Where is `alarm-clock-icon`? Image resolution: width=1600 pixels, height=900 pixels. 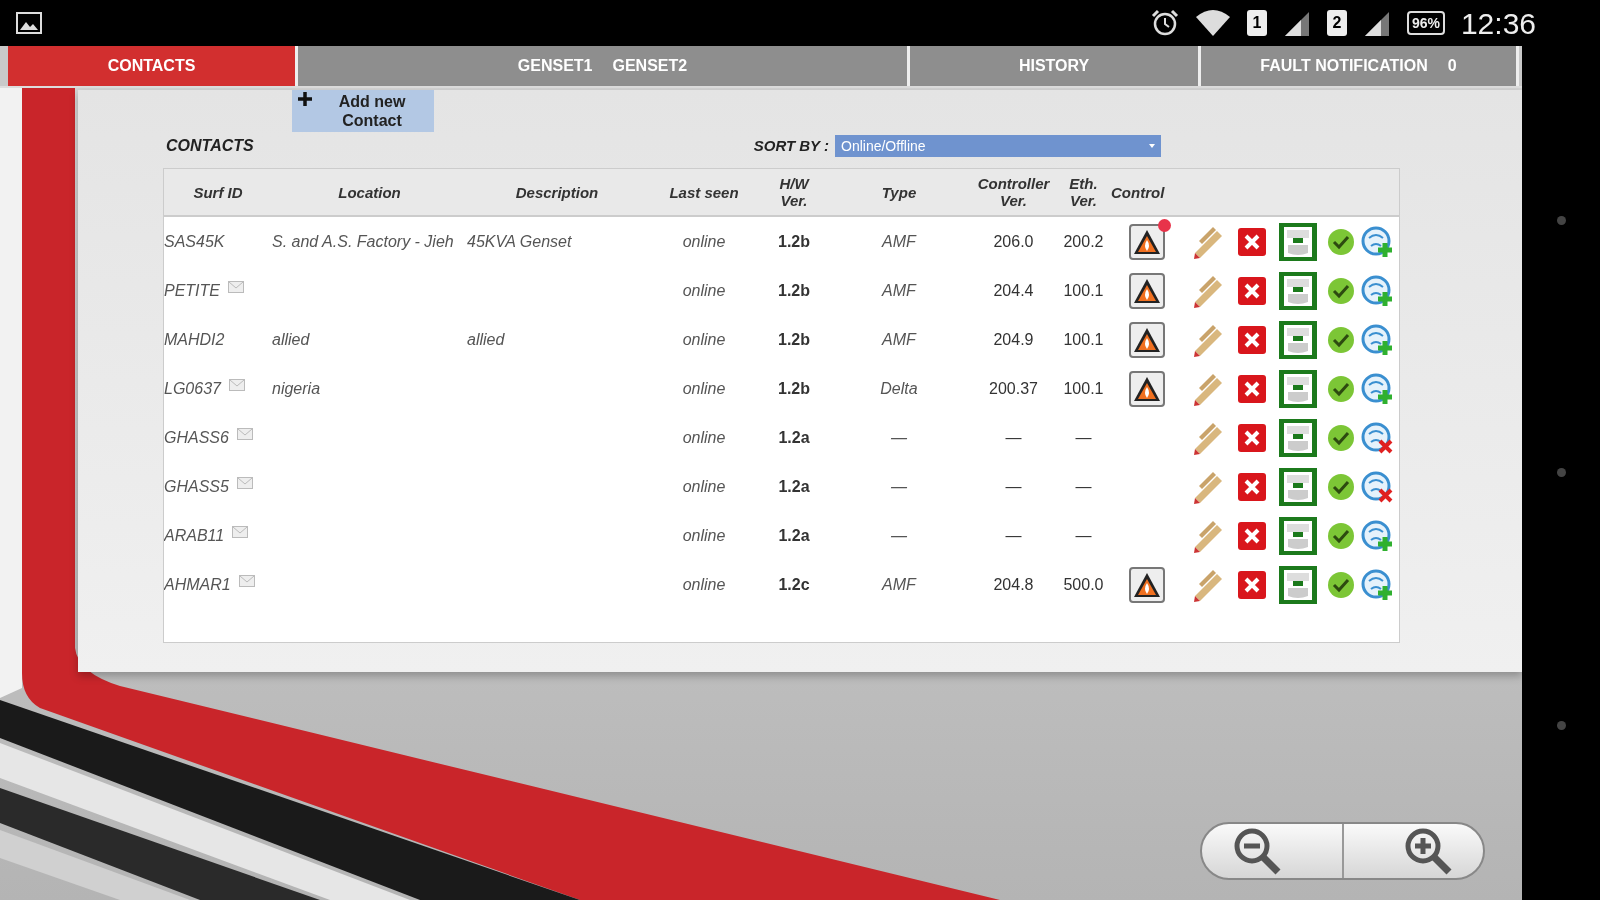
alarm-clock-icon is located at coordinates (1164, 23).